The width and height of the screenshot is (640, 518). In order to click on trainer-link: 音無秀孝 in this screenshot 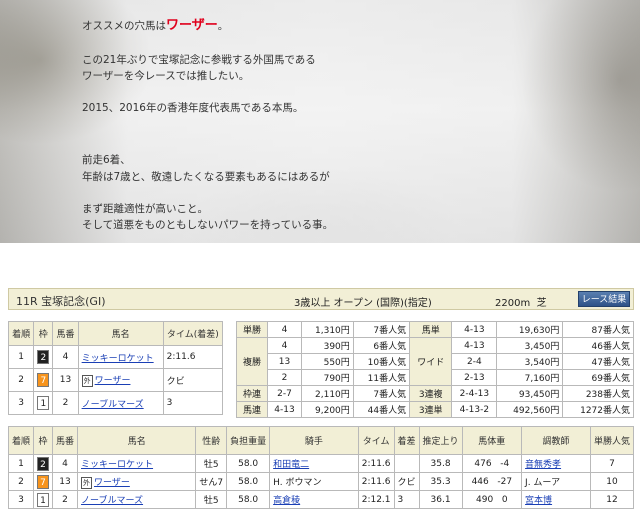, I will do `click(543, 465)`.